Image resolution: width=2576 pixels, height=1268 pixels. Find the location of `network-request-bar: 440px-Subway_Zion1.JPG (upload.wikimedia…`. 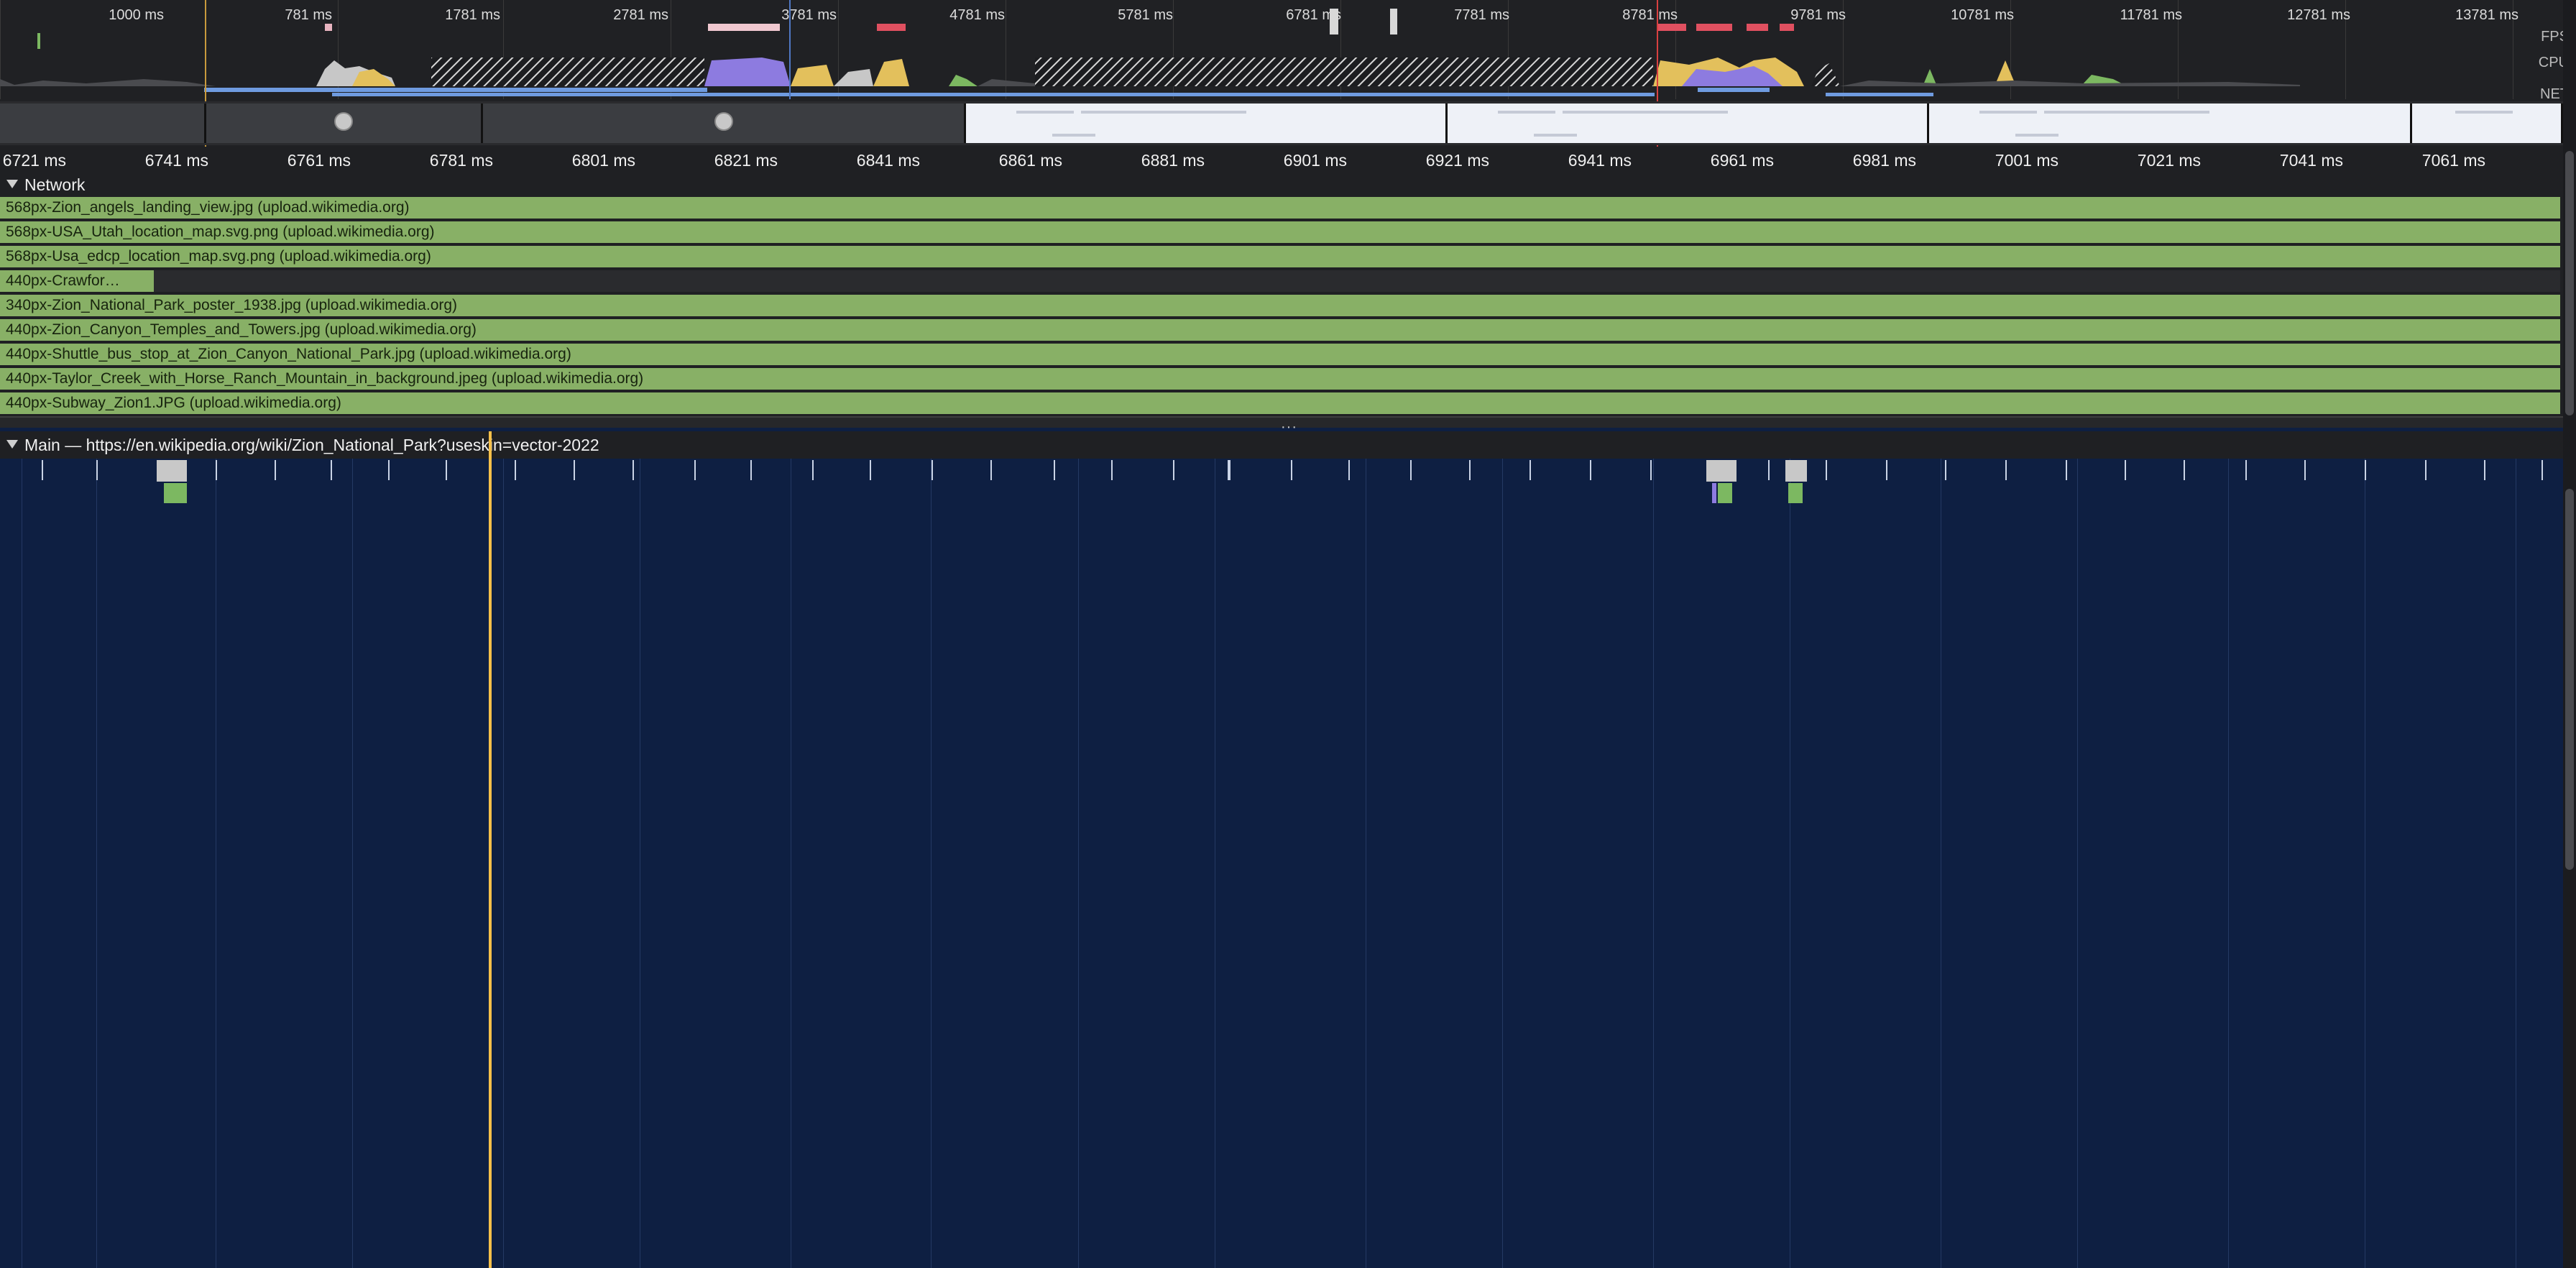

network-request-bar: 440px-Subway_Zion1.JPG (upload.wikimedia… is located at coordinates (1280, 403).